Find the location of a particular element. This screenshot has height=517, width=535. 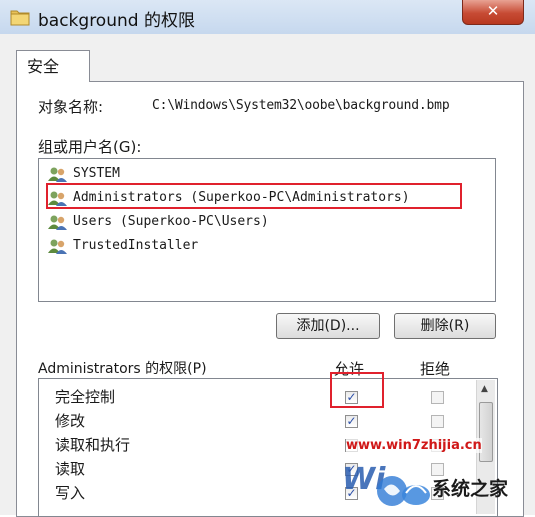

allow-checkbox-modify: ✓ is located at coordinates (351, 421).